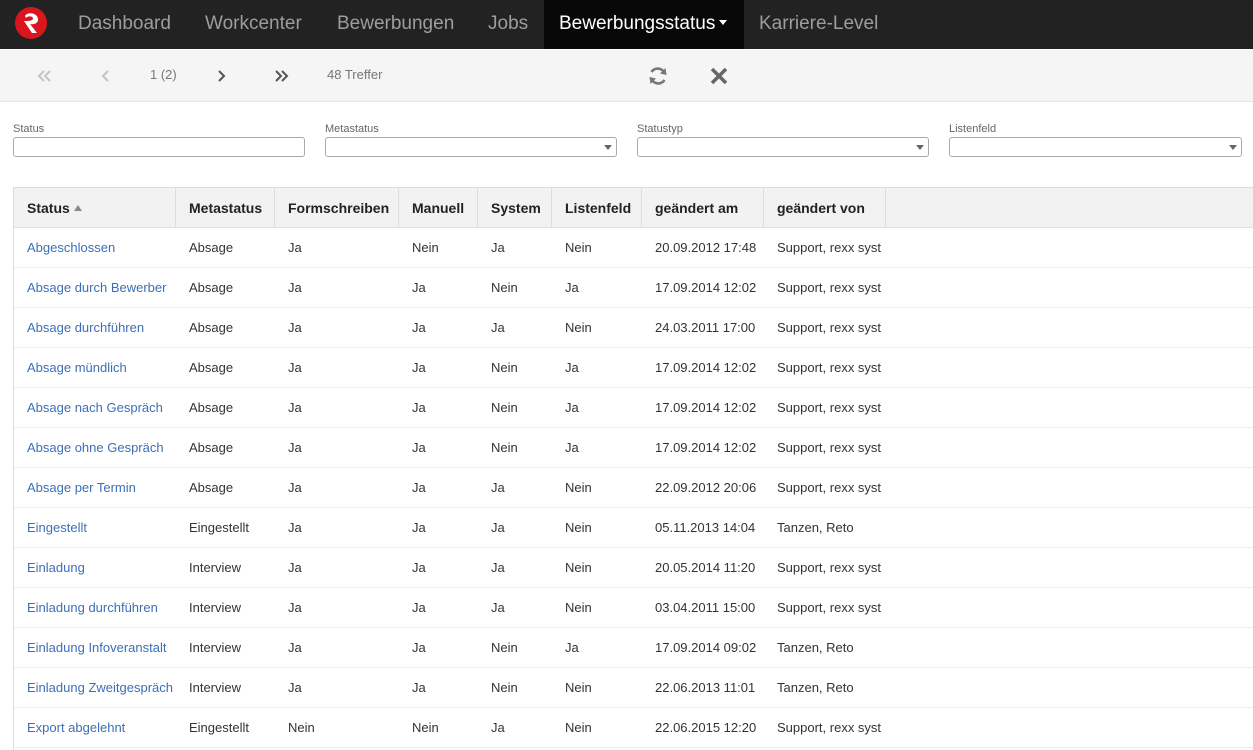  I want to click on status-link: Absage per Termin, so click(95, 488).